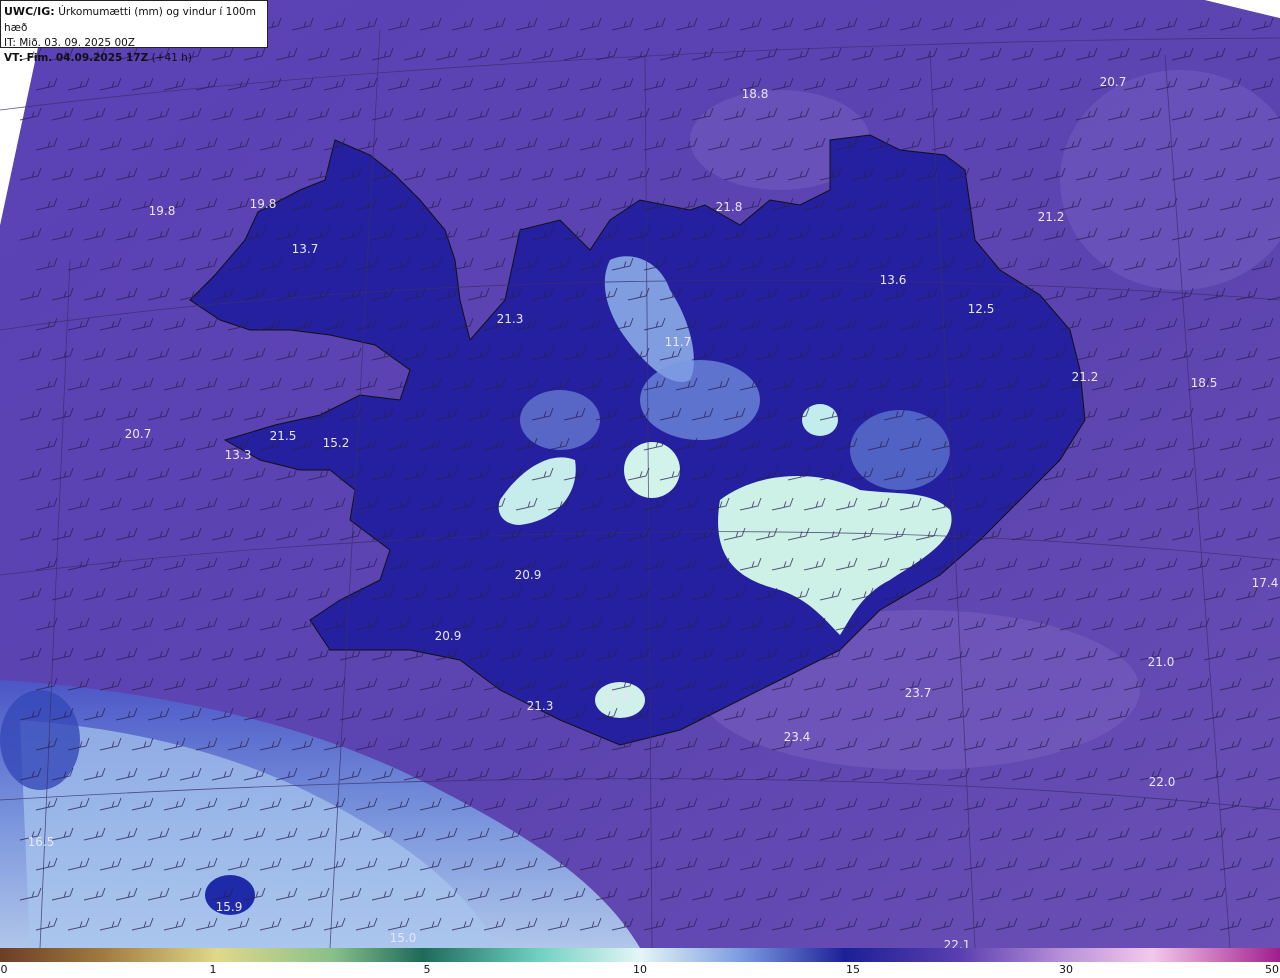 The image size is (1280, 978). Describe the element at coordinates (76, 58) in the screenshot. I see `valid-time: VT: Fim. 04.09.2025 17Z` at that location.